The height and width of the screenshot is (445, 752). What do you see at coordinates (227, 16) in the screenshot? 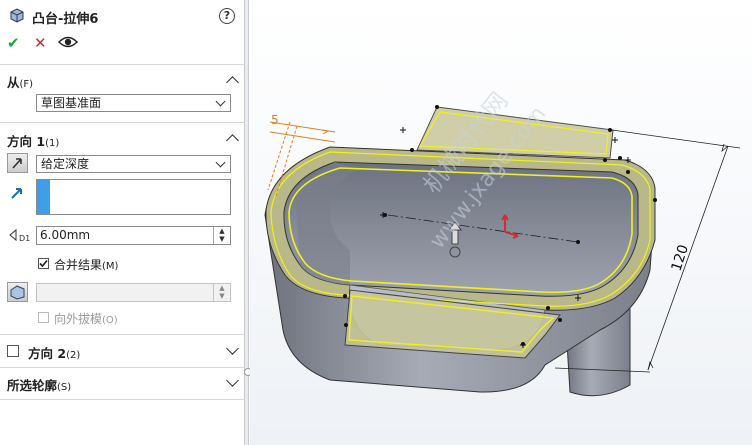
I see `help-icon: ?` at bounding box center [227, 16].